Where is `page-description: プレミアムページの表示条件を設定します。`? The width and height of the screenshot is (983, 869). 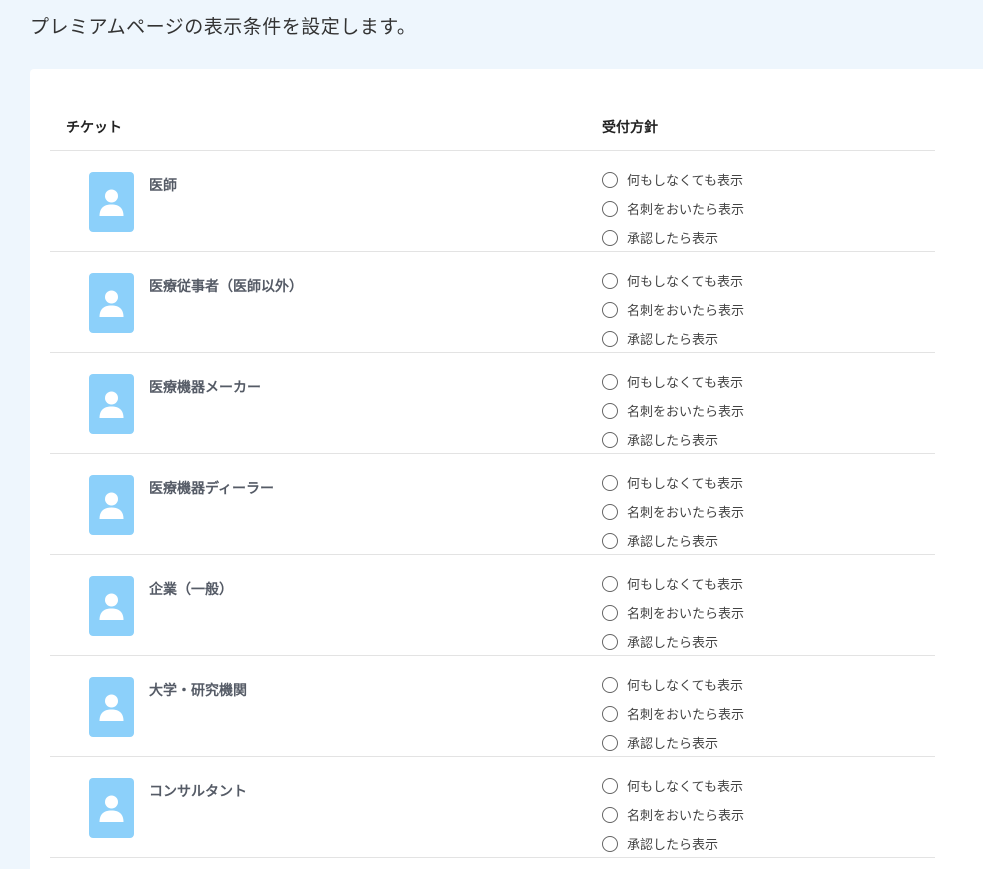
page-description: プレミアムページの表示条件を設定します。 is located at coordinates (223, 27).